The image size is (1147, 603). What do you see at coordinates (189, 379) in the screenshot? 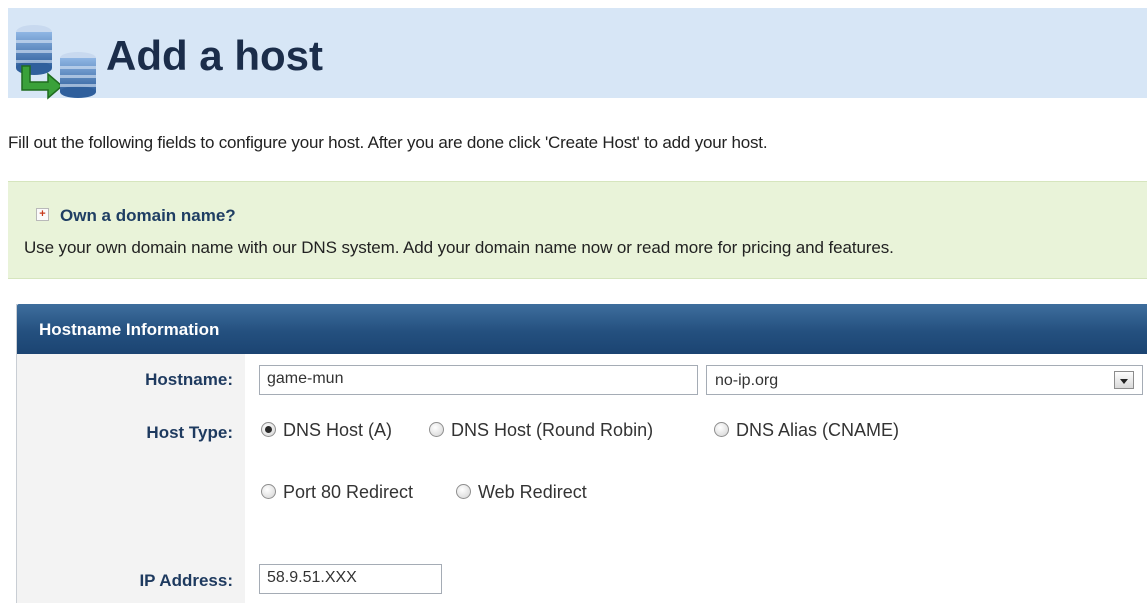
I see `hostname-label: Hostname:` at bounding box center [189, 379].